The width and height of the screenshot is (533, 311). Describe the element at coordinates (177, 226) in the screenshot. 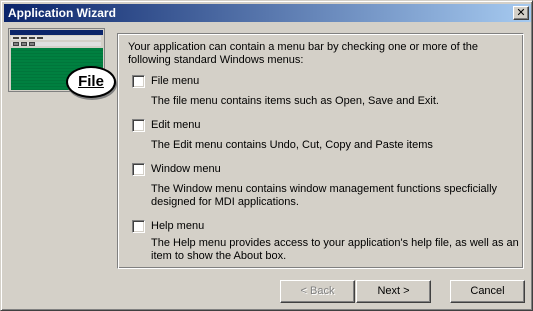

I see `help-menu-label: Help menu` at that location.